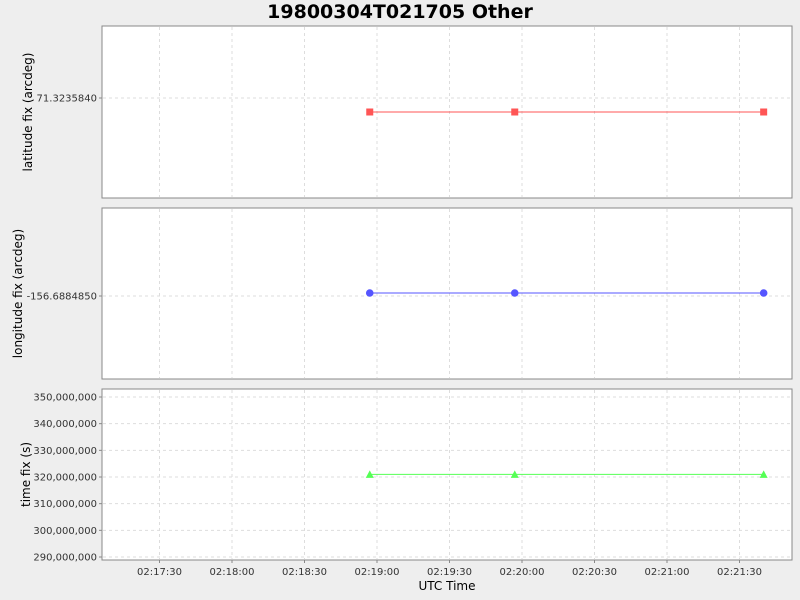 This screenshot has height=600, width=800. Describe the element at coordinates (65, 558) in the screenshot. I see `y-tick-label: 290,000,000` at that location.